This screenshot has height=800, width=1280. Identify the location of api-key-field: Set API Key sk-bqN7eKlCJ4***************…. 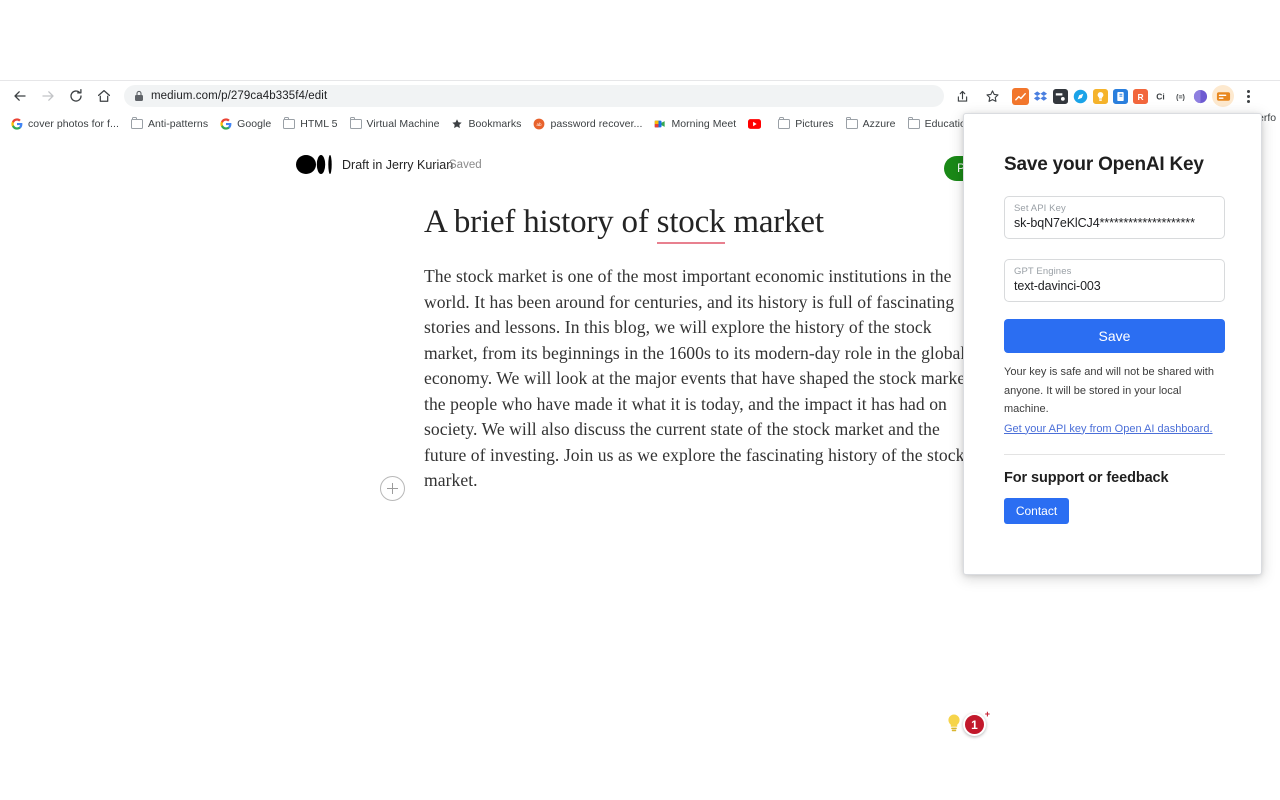
(1114, 217).